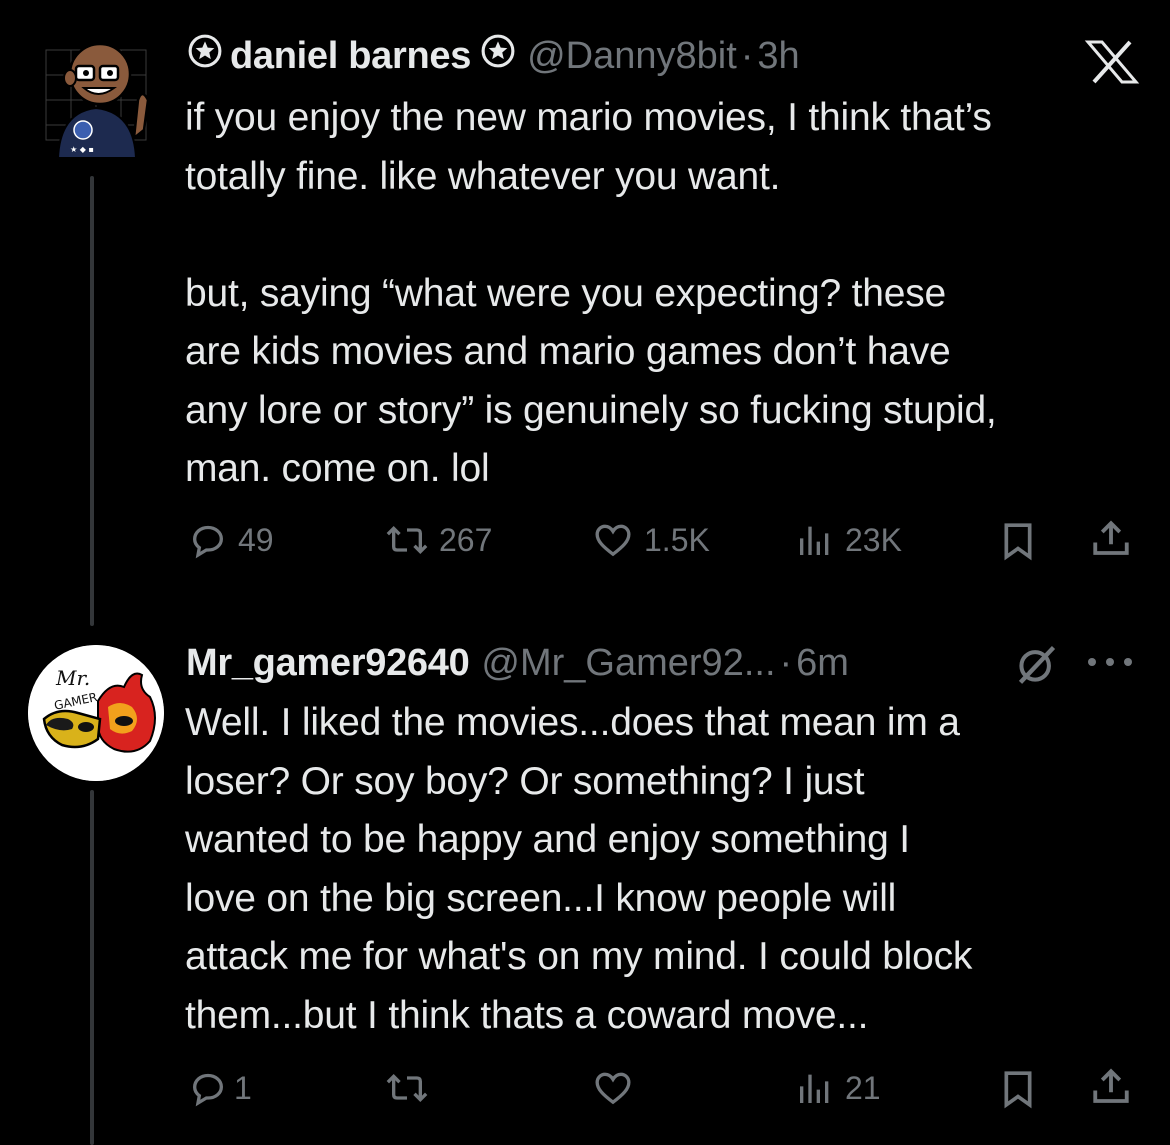  Describe the element at coordinates (677, 539) in the screenshot. I see `like-count: 1.5K` at that location.